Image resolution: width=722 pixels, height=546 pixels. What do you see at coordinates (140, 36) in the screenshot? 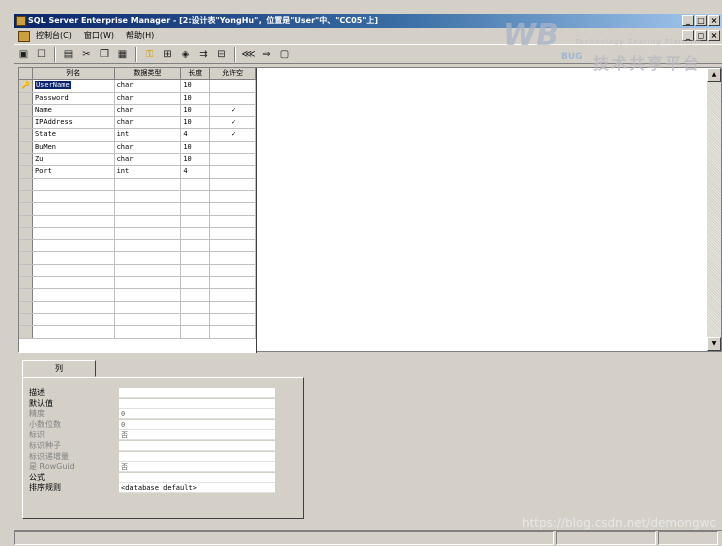
I see `menu-help: 帮助(H)` at bounding box center [140, 36].